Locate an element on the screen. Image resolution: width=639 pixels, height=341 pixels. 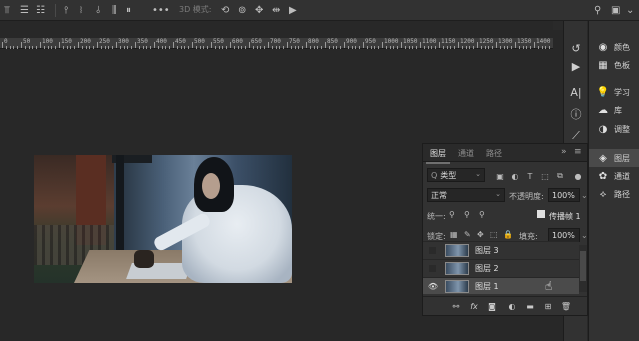
filter-smartobject-icon: ⧉ is located at coordinates (560, 176).